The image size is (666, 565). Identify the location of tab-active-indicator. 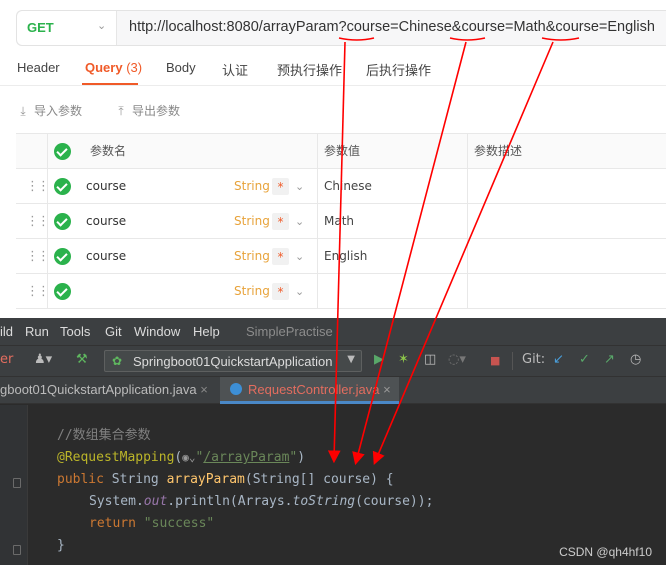
(110, 84).